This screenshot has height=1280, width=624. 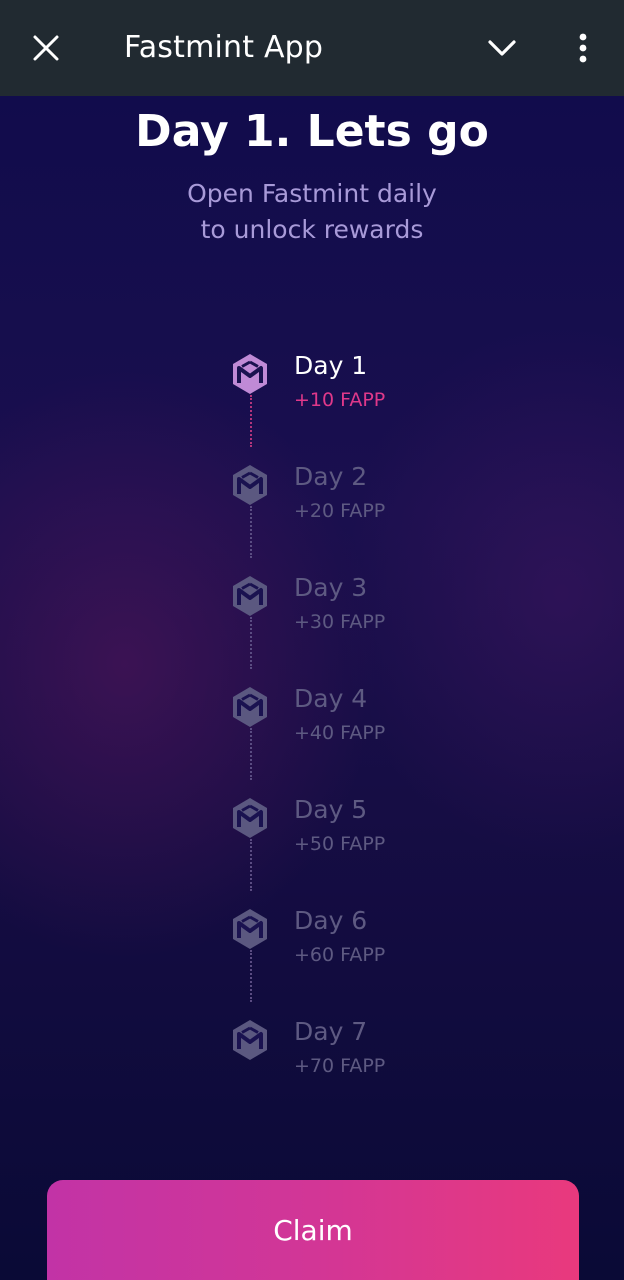 I want to click on chevron-down-icon, so click(x=502, y=48).